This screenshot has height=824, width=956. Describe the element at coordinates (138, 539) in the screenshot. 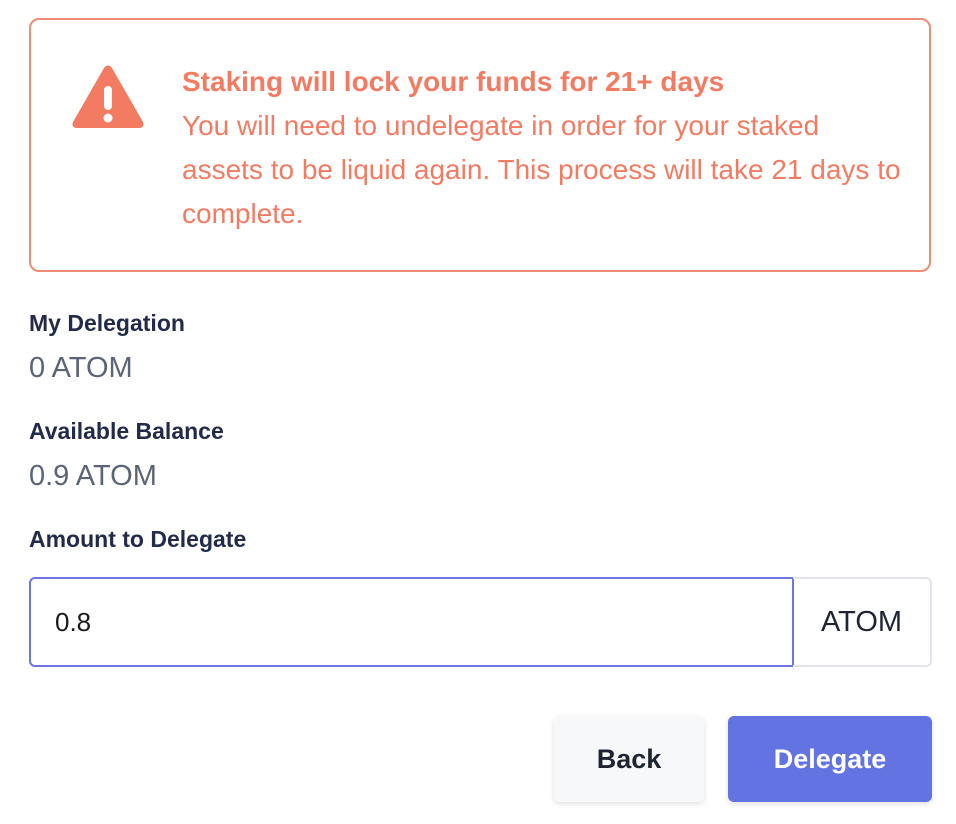

I see `amount-to-delegate-label: Amount to Delegate` at that location.